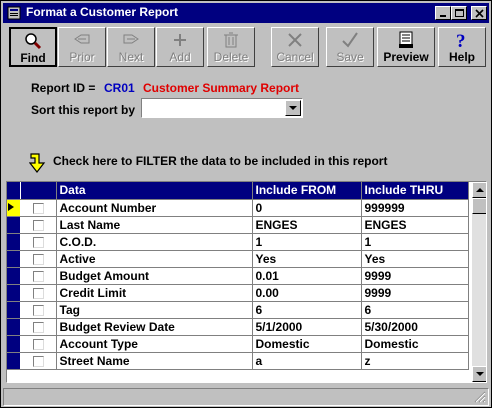  Describe the element at coordinates (415, 242) in the screenshot. I see `thru-cell: 1` at that location.